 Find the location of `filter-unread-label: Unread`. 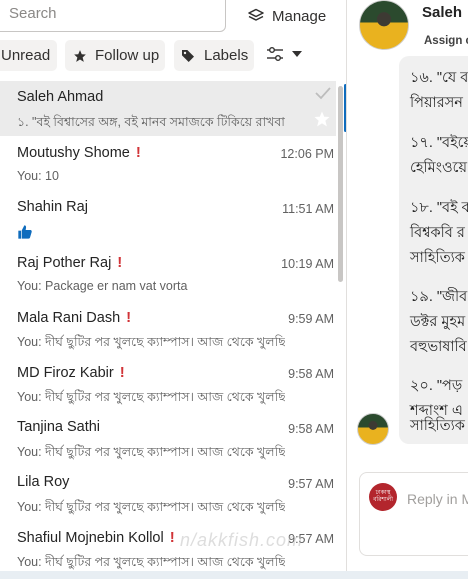

filter-unread-label: Unread is located at coordinates (26, 55).